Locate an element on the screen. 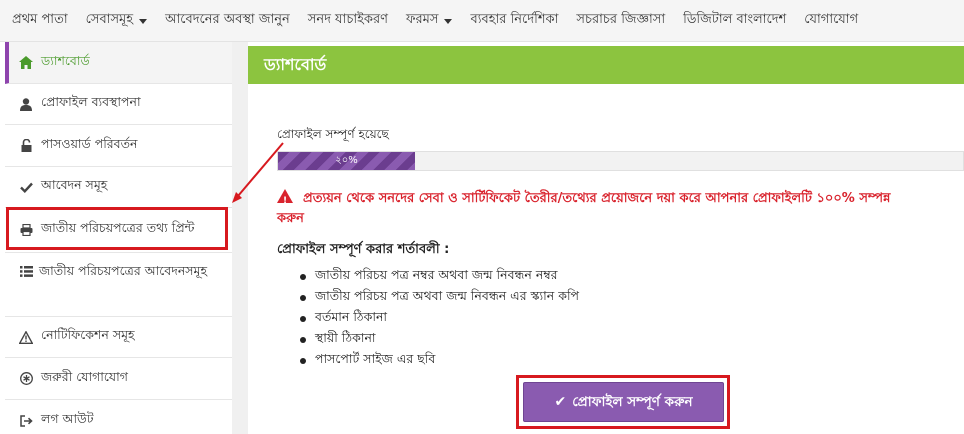  sidebar-item-logout: লগ আউট is located at coordinates (118, 417).